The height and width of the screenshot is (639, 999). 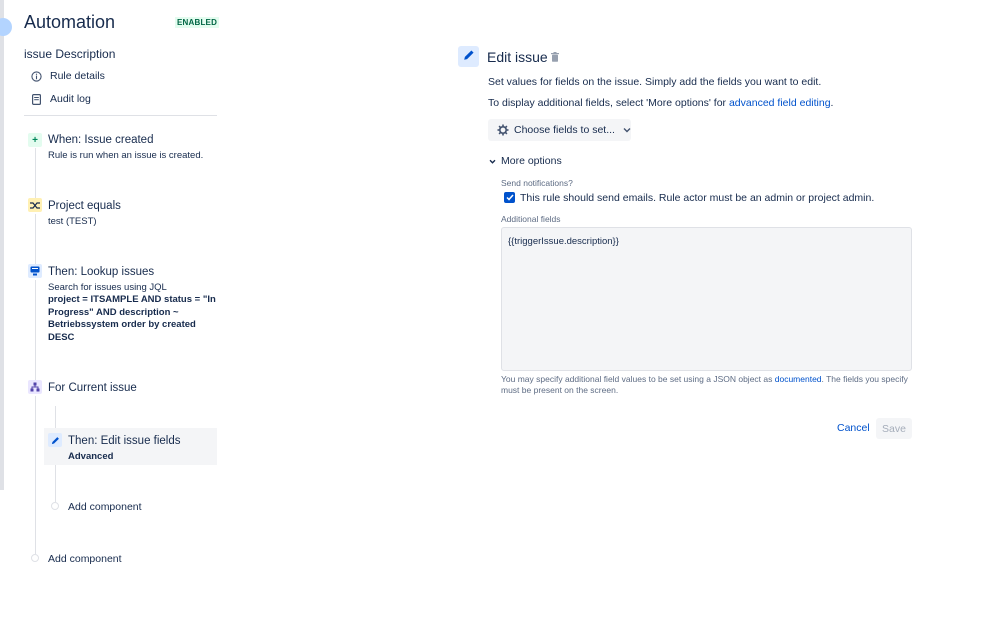 I want to click on advanced-field-editing-link: advanced field editing, so click(x=780, y=103).